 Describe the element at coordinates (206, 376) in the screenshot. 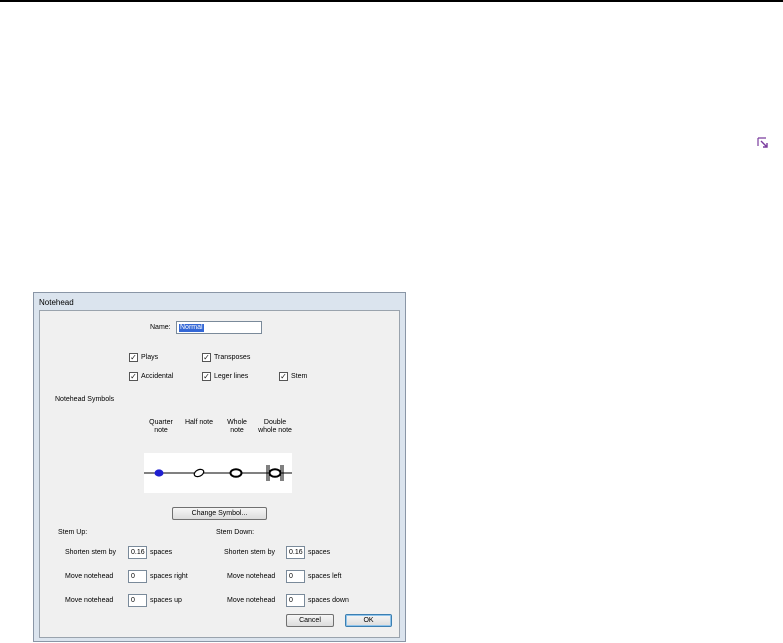

I see `leger-lines-checkbox: ✓` at that location.